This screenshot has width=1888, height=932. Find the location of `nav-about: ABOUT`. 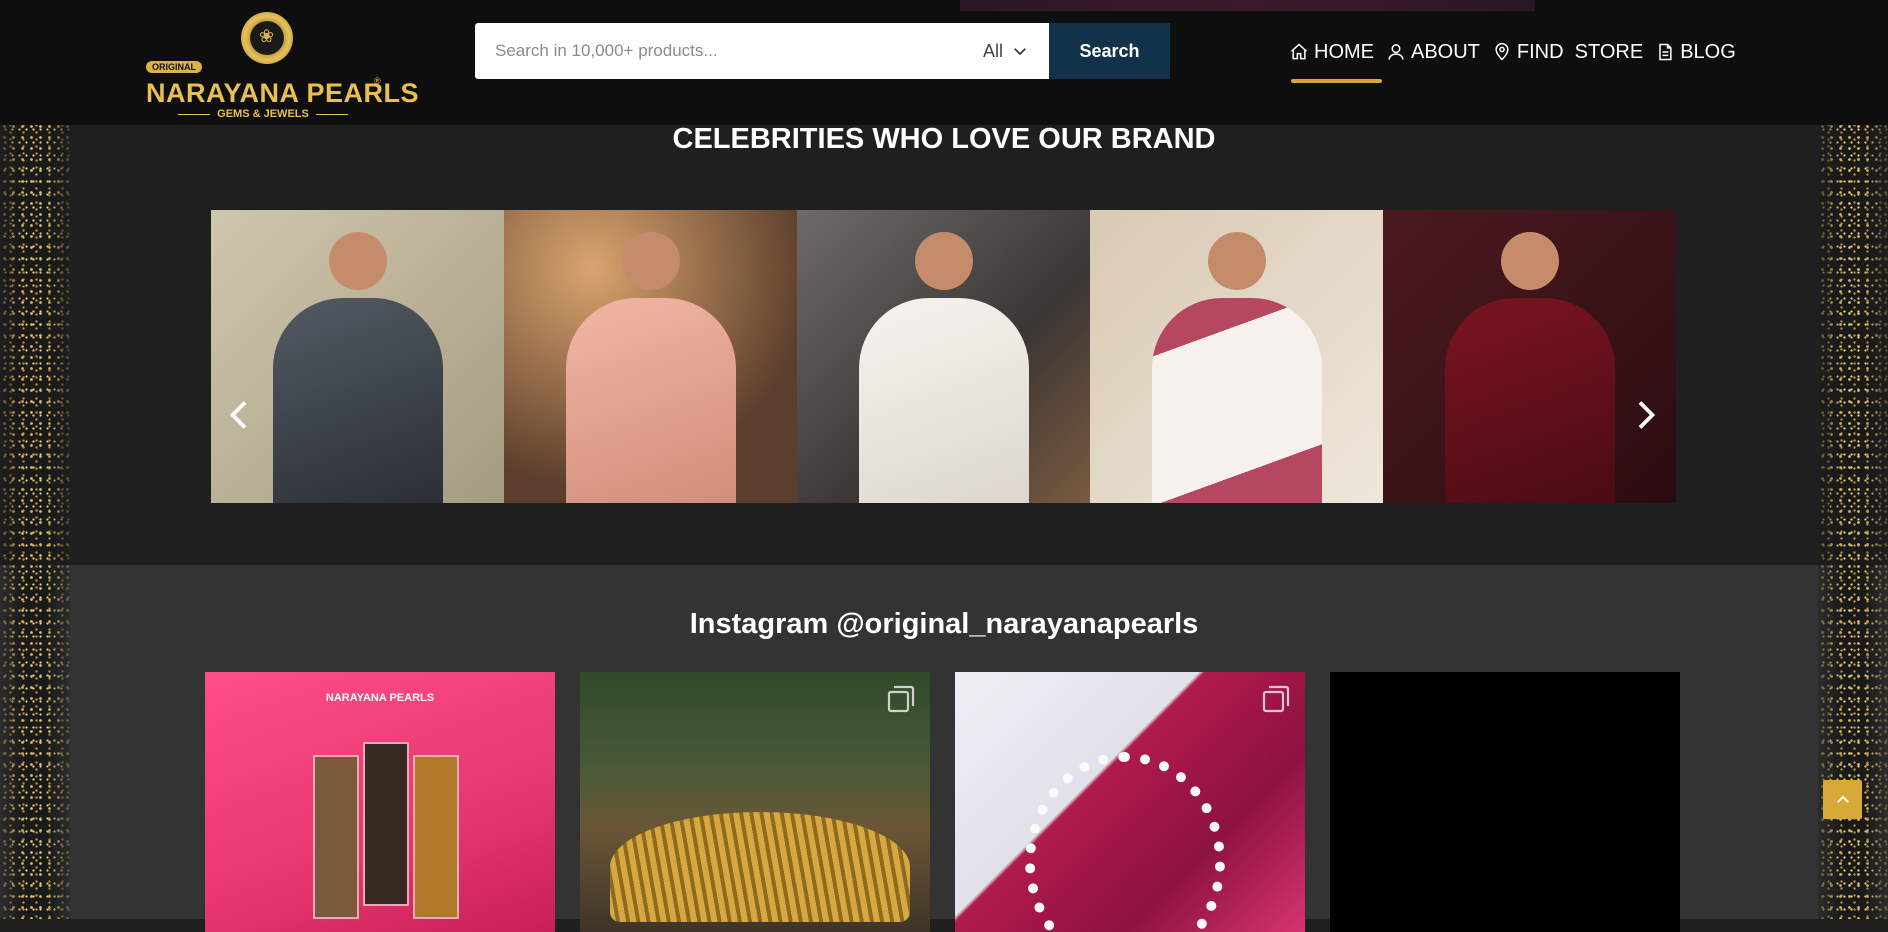

nav-about: ABOUT is located at coordinates (1433, 52).